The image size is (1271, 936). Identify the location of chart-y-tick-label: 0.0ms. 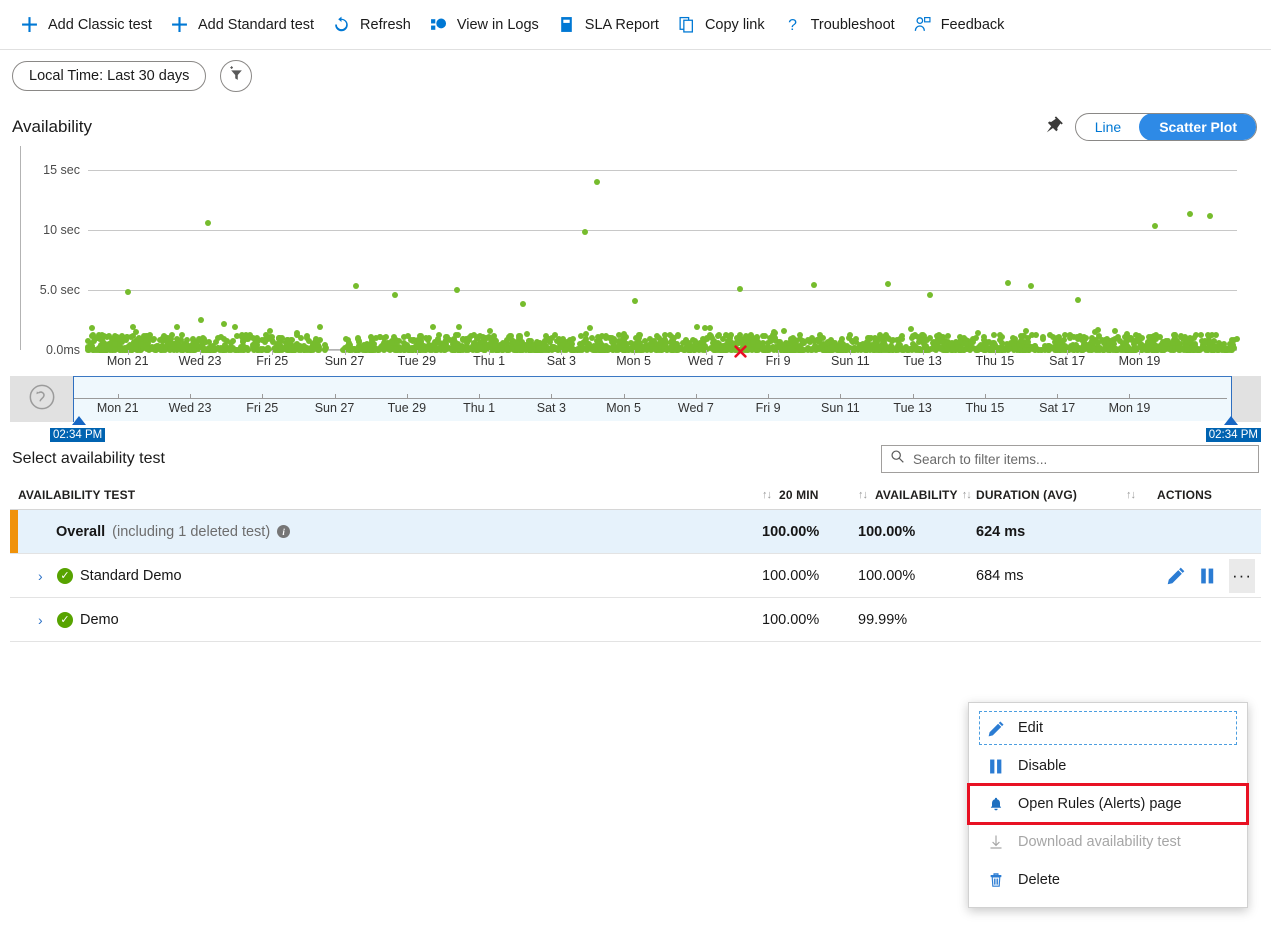
(62, 350).